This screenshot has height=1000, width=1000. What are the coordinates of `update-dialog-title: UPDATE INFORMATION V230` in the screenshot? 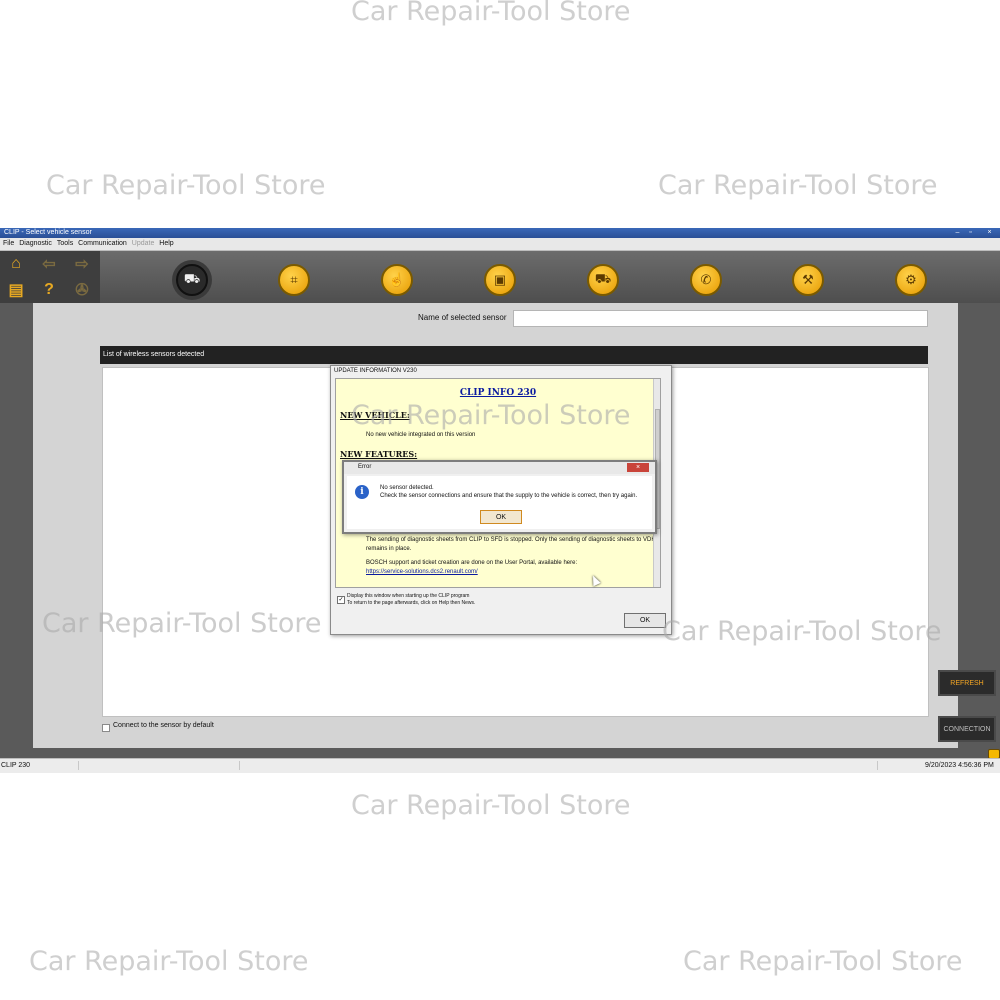 It's located at (375, 371).